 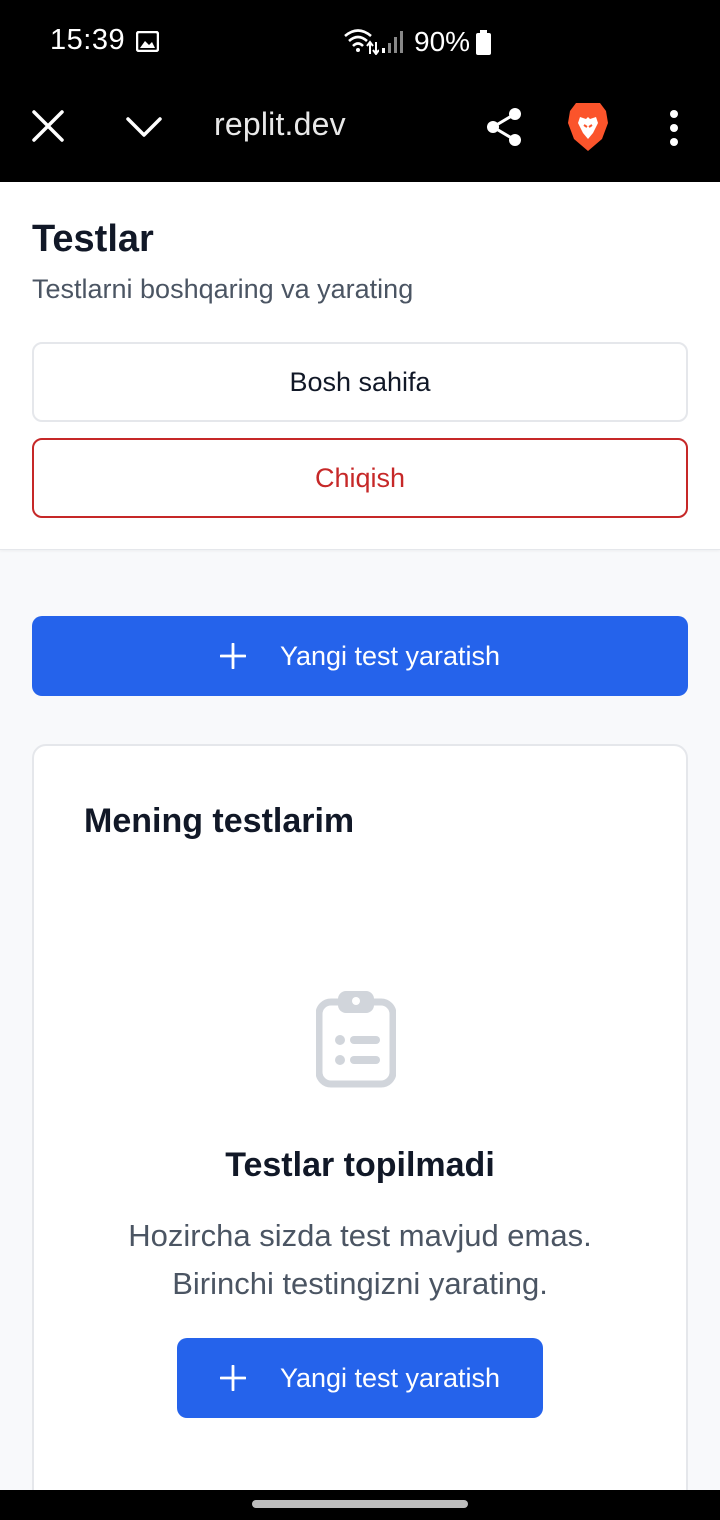 What do you see at coordinates (483, 42) in the screenshot?
I see `battery-icon` at bounding box center [483, 42].